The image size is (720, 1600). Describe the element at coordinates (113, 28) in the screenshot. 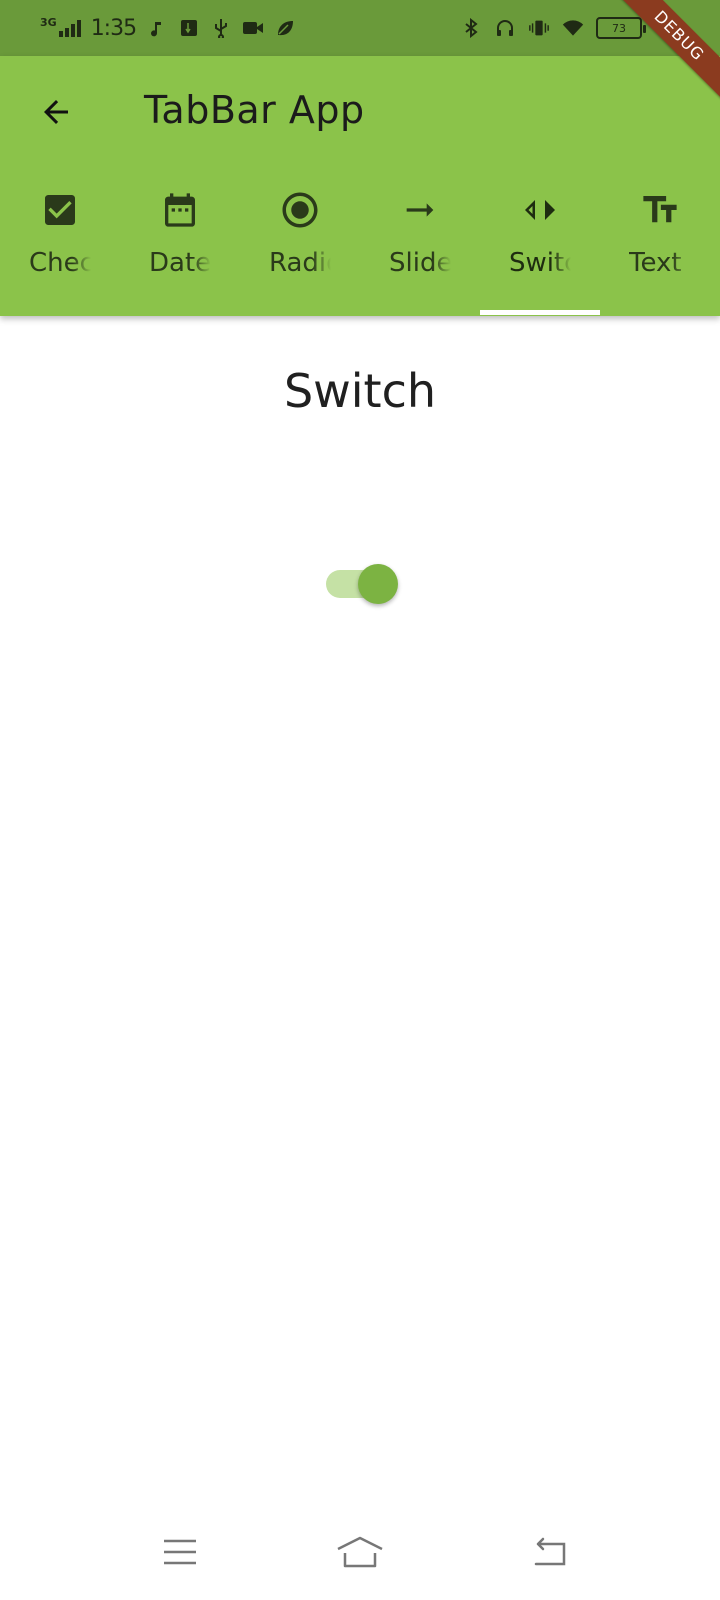

I see `status-time: 1:35` at that location.